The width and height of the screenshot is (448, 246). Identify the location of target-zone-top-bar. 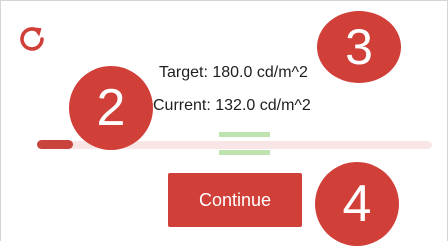
(244, 134).